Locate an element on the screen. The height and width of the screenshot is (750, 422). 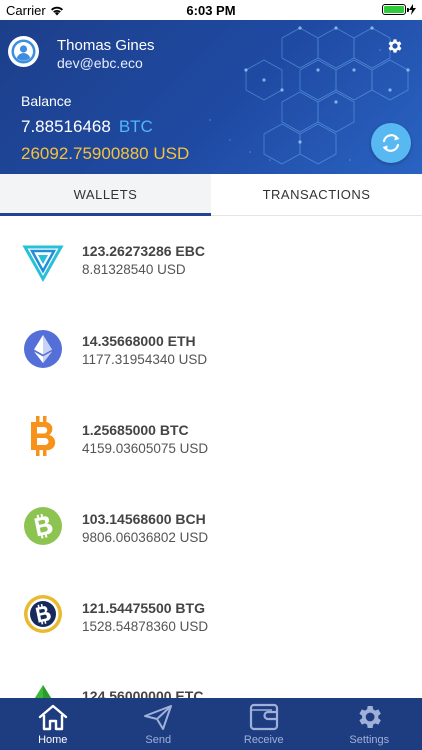
avatar is located at coordinates (23, 51).